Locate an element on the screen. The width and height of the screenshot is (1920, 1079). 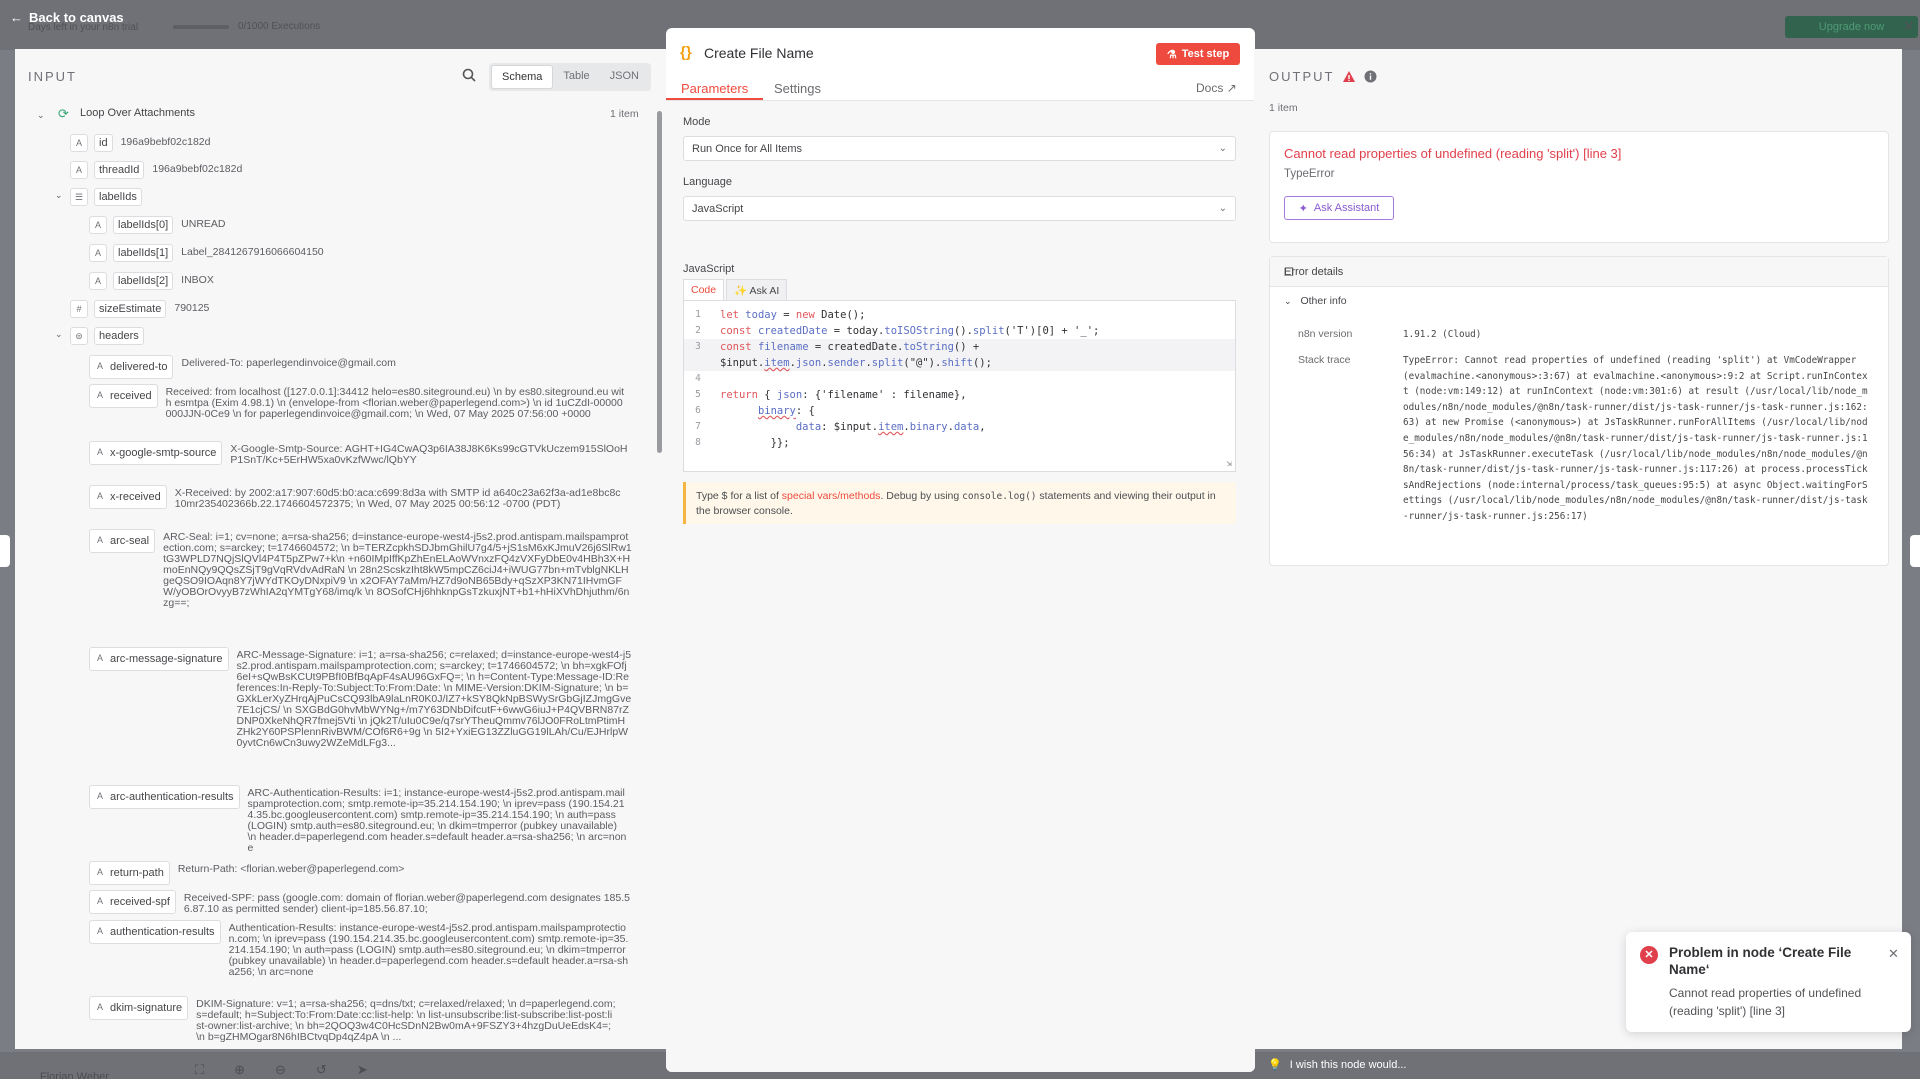
view-switcher: Schema Table JSON is located at coordinates (570, 77).